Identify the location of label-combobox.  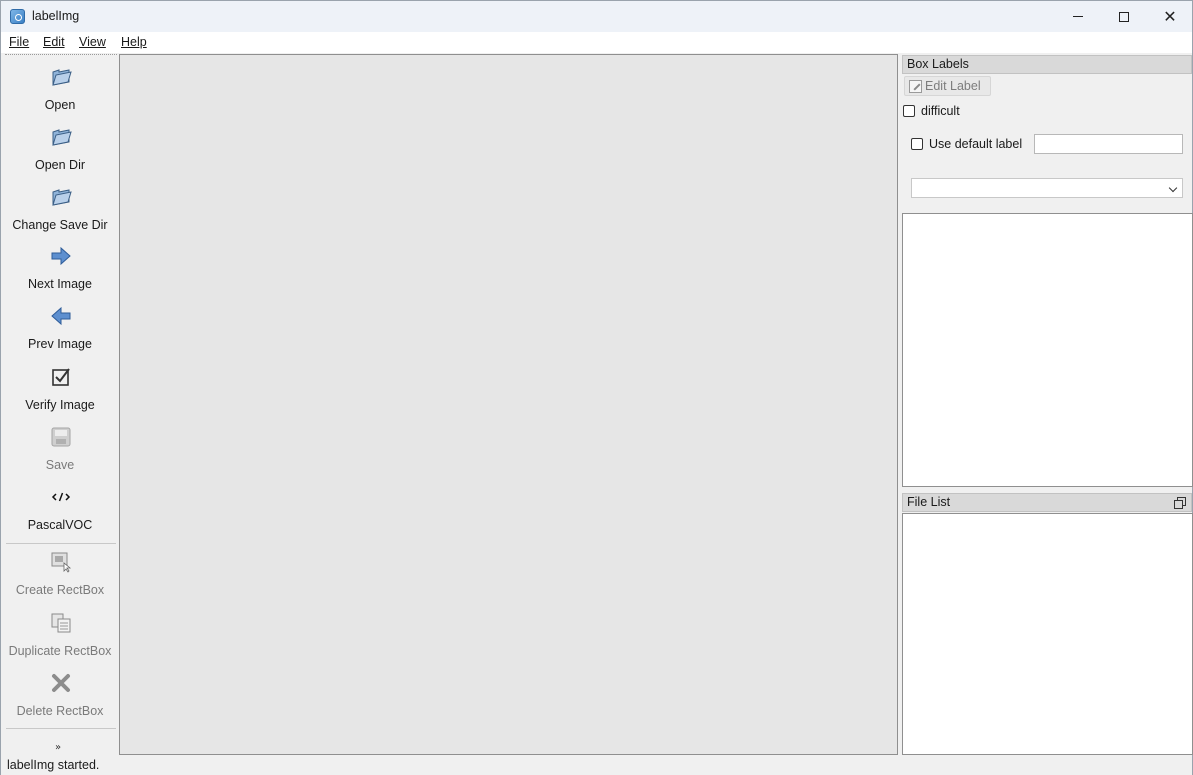
(1047, 188).